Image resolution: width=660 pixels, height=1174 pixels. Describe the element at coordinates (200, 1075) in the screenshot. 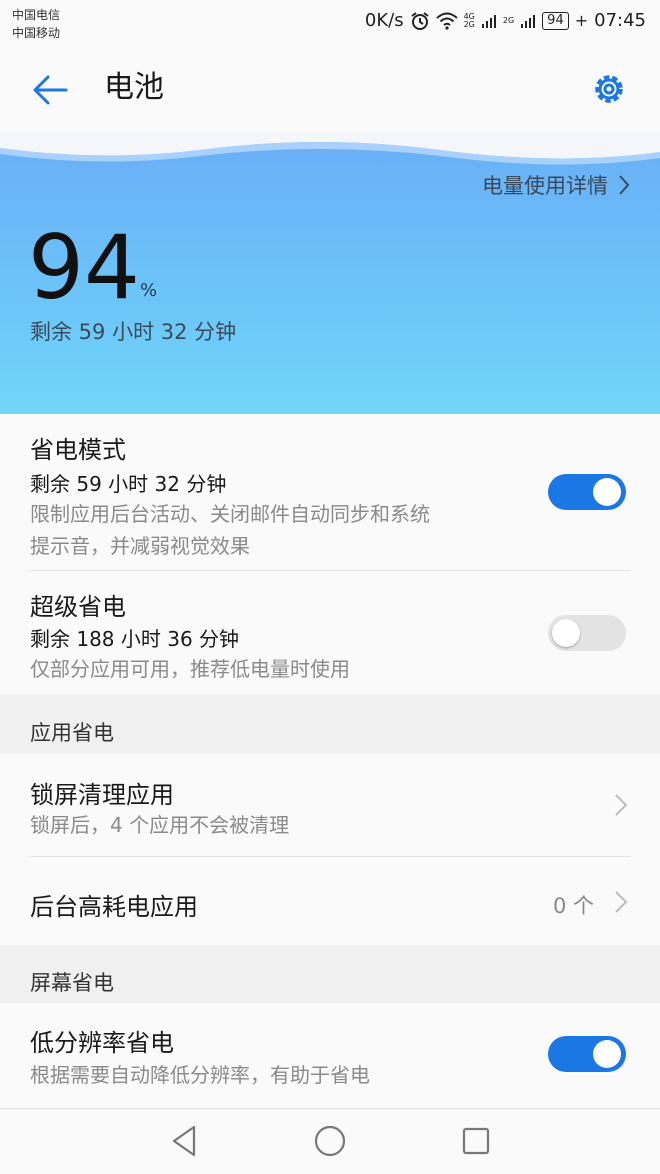

I see `low-resolution-desc: 根据需要自动降低分辨率，有助于省电` at that location.